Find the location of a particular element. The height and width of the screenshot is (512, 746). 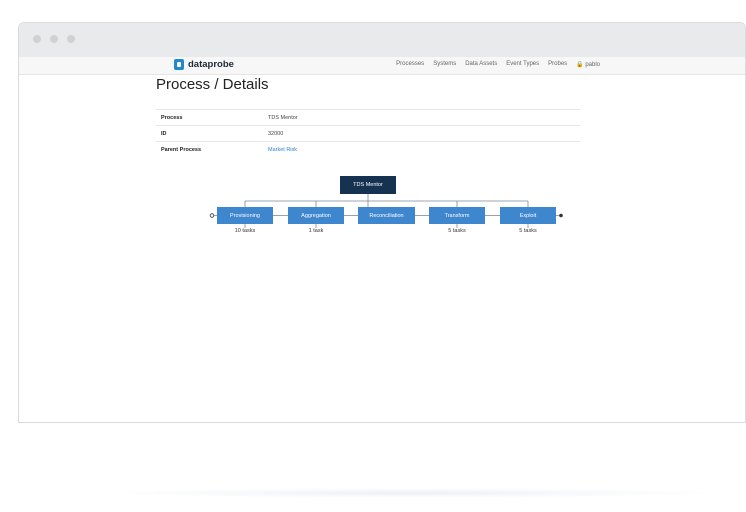

flow-connectors is located at coordinates (386, 211).